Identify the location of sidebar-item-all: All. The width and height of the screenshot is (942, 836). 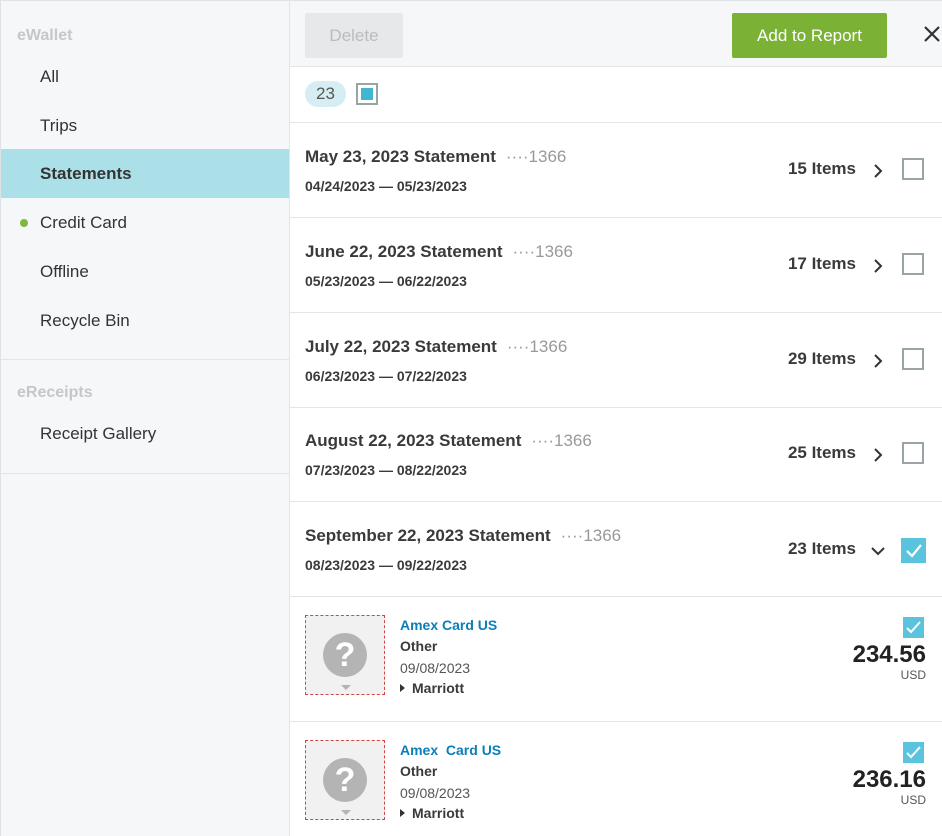
(145, 76).